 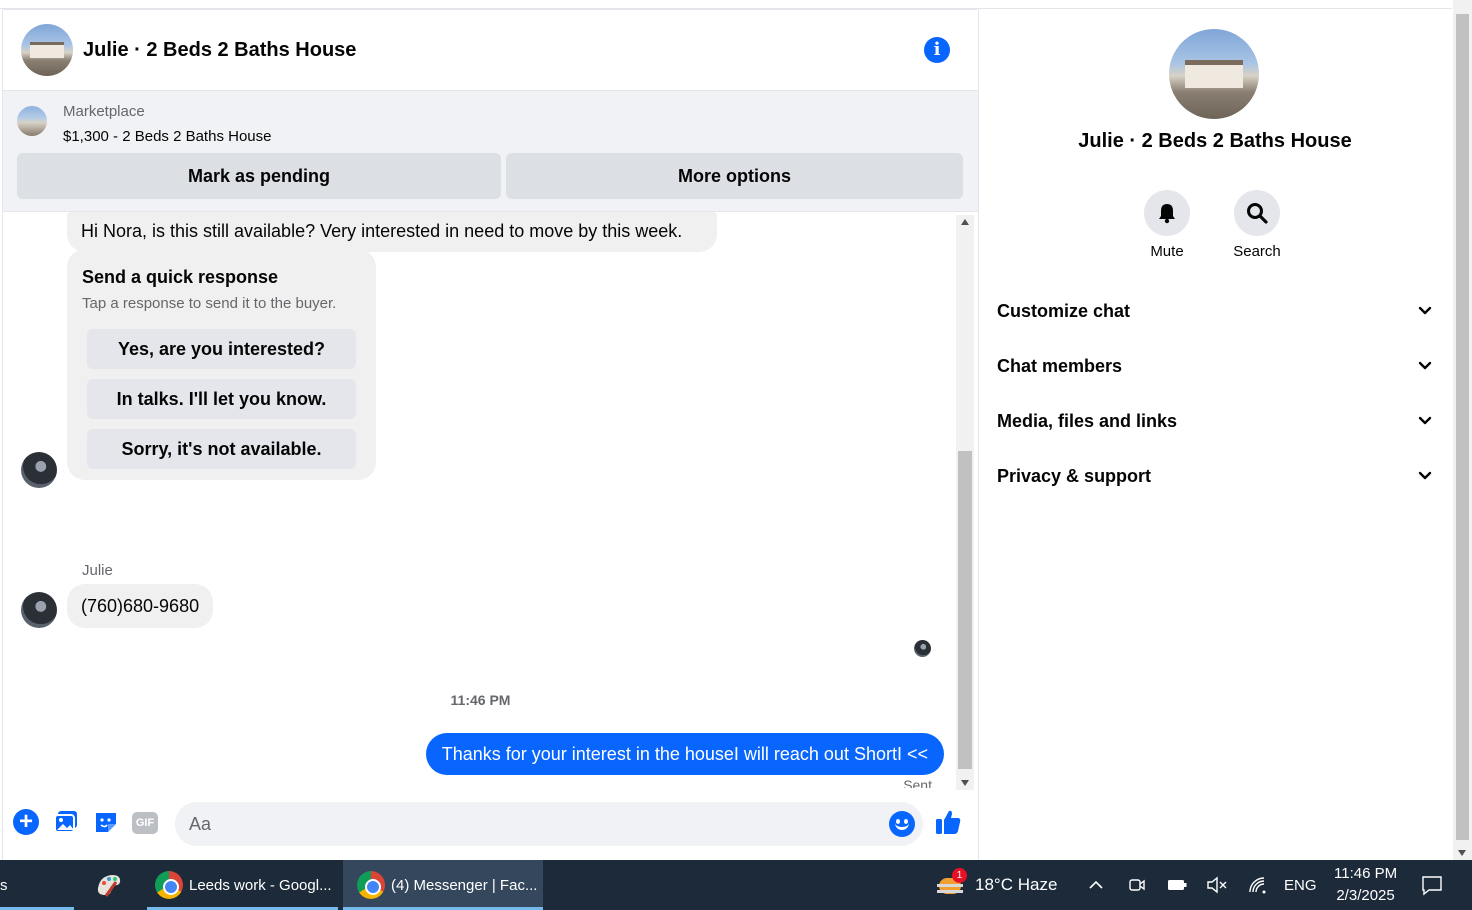 I want to click on quick-response-in-talks-button: In talks. I'll let you know., so click(x=221, y=399).